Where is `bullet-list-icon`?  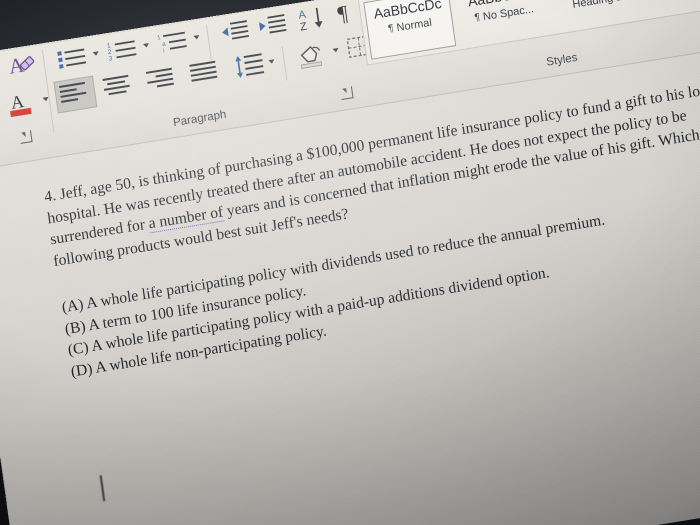
bullet-list-icon is located at coordinates (72, 58).